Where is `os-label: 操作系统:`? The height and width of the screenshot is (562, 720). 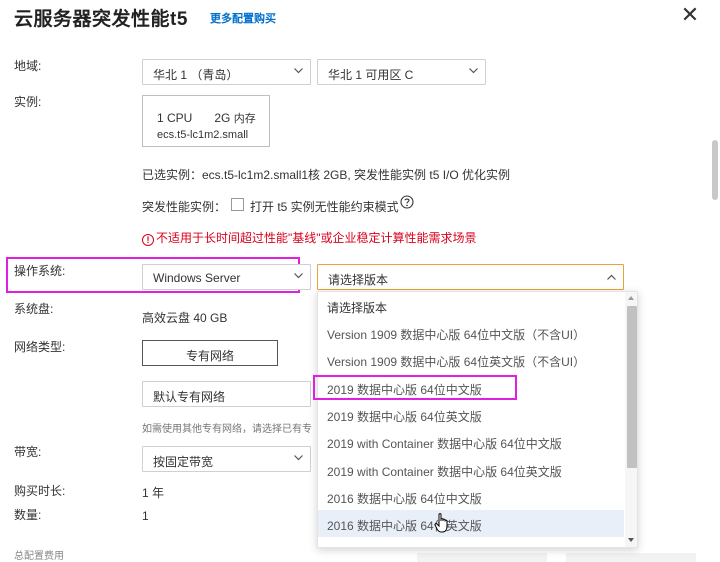 os-label: 操作系统: is located at coordinates (40, 271).